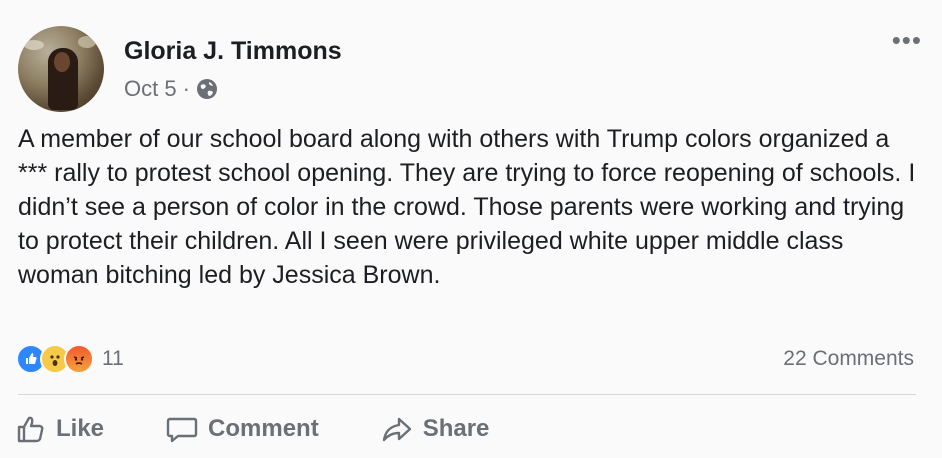 The height and width of the screenshot is (458, 942). I want to click on avatar-face, so click(62, 62).